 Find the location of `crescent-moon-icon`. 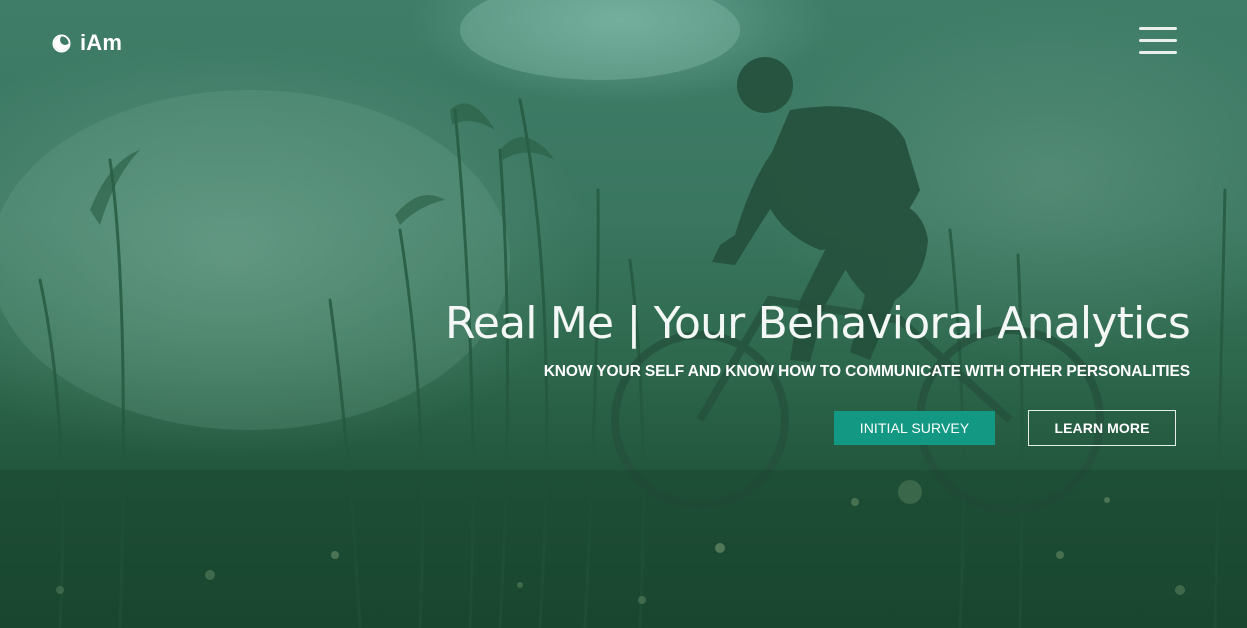

crescent-moon-icon is located at coordinates (61, 43).